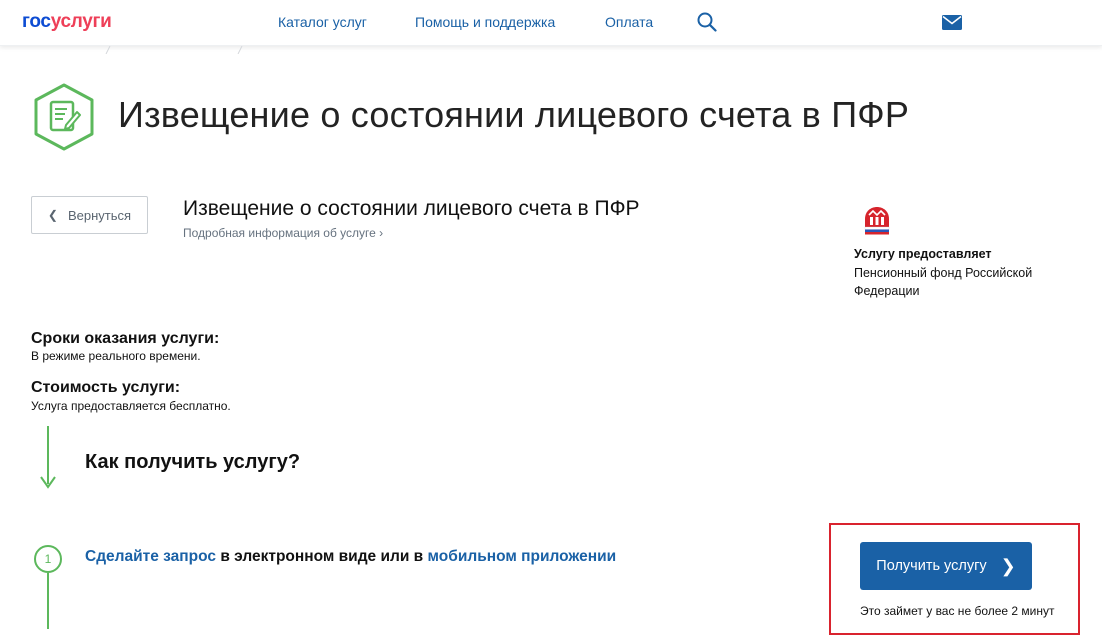 The height and width of the screenshot is (644, 1102). Describe the element at coordinates (64, 117) in the screenshot. I see `document-edit-icon` at that location.